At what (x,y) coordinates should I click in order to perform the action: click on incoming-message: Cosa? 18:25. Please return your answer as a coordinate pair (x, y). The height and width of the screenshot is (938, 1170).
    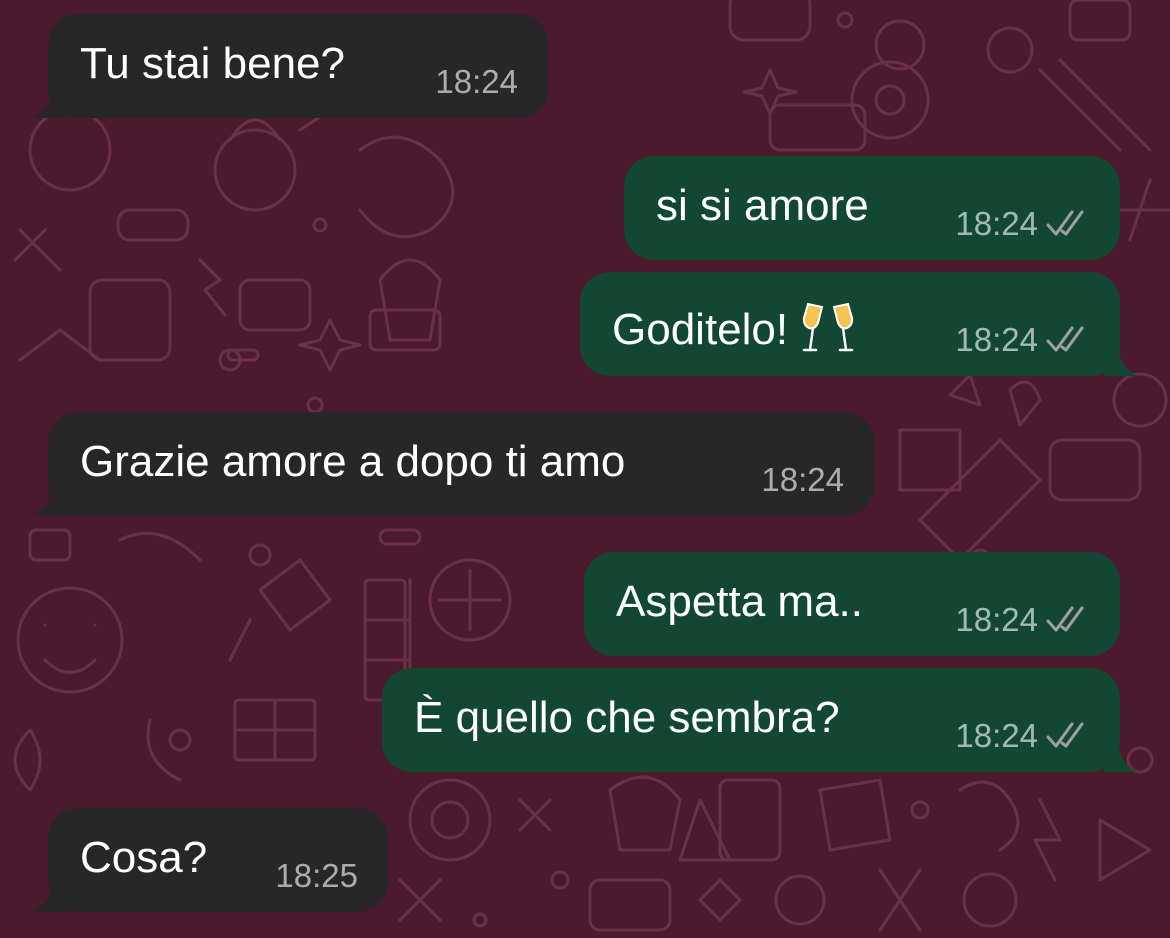
    Looking at the image, I should click on (210, 860).